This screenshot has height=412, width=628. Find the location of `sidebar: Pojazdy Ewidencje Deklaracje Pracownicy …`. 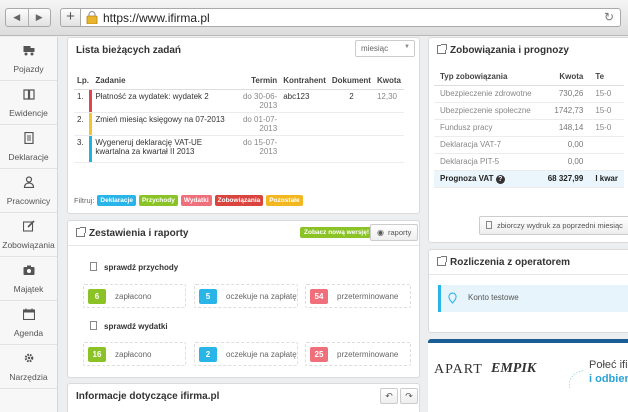

sidebar: Pojazdy Ewidencje Deklaracje Pracownicy … is located at coordinates (29, 224).